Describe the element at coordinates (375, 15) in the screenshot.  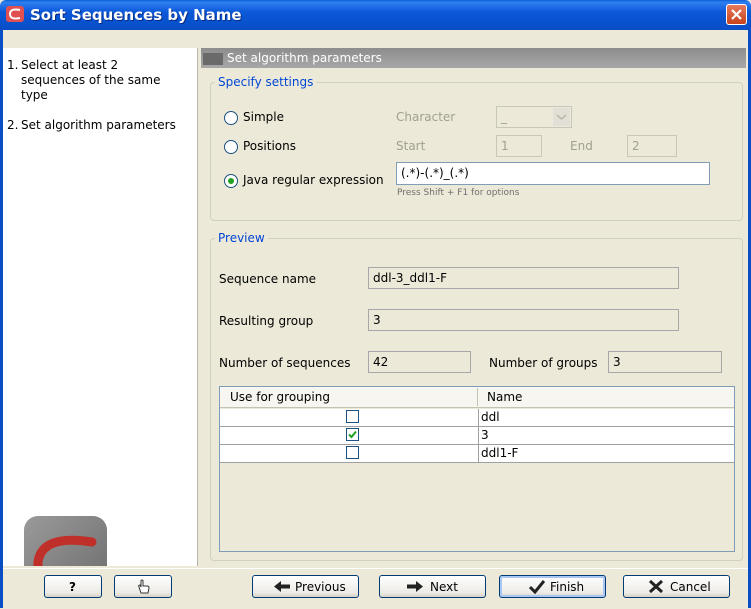
I see `title-bar: Sort Sequences by Name` at that location.